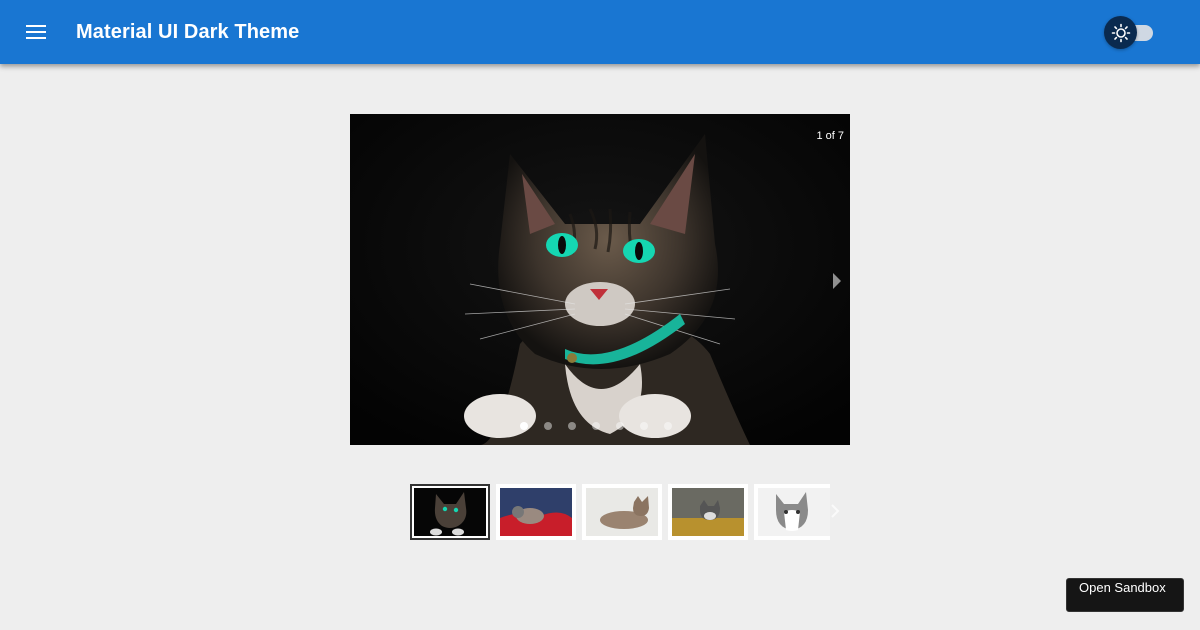 The width and height of the screenshot is (1200, 630). I want to click on hamburger-menu-icon, so click(36, 32).